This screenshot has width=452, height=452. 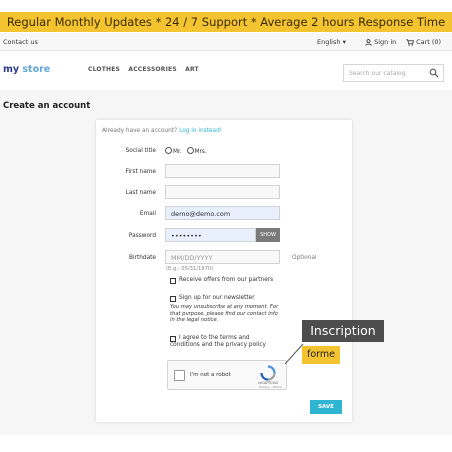 I want to click on callout-pointer, so click(x=294, y=354).